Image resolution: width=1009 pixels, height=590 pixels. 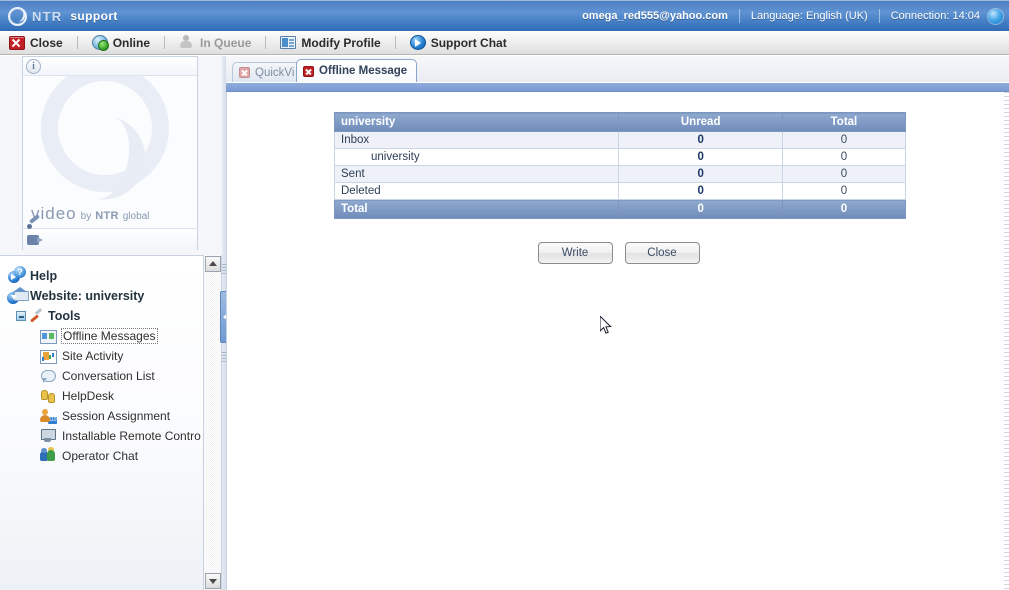 What do you see at coordinates (88, 396) in the screenshot?
I see `sidebar-label-helpdesk: HelpDesk` at bounding box center [88, 396].